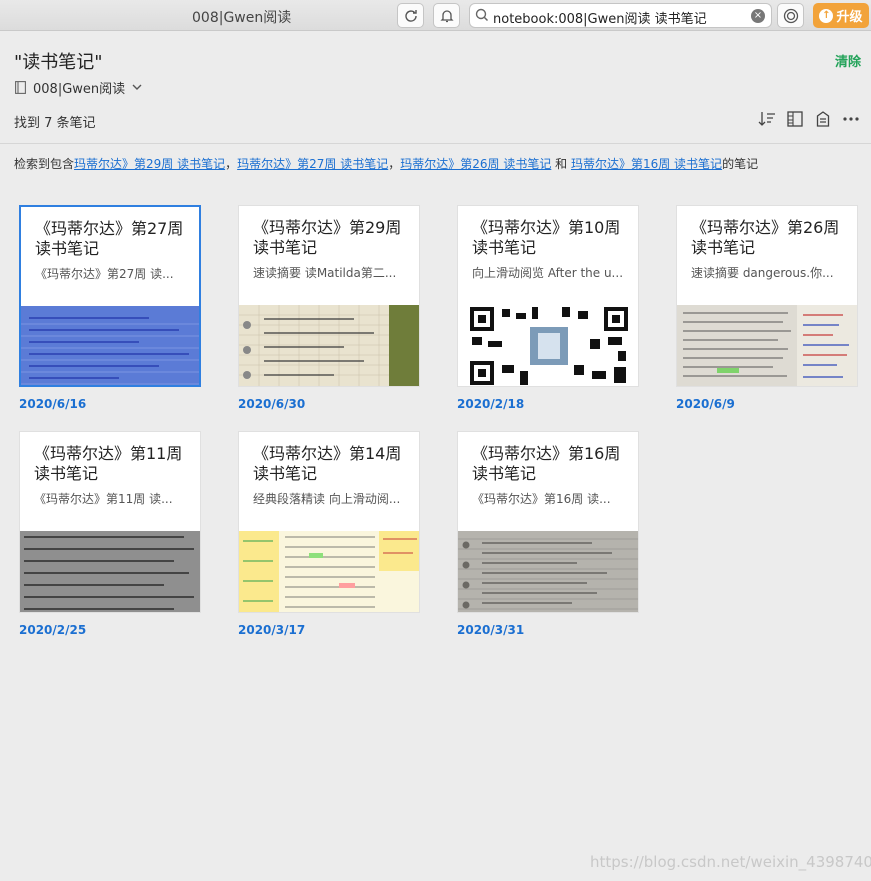  Describe the element at coordinates (312, 164) in the screenshot. I see `note-link: 玛蒂尔达》第27周 读书笔记` at that location.